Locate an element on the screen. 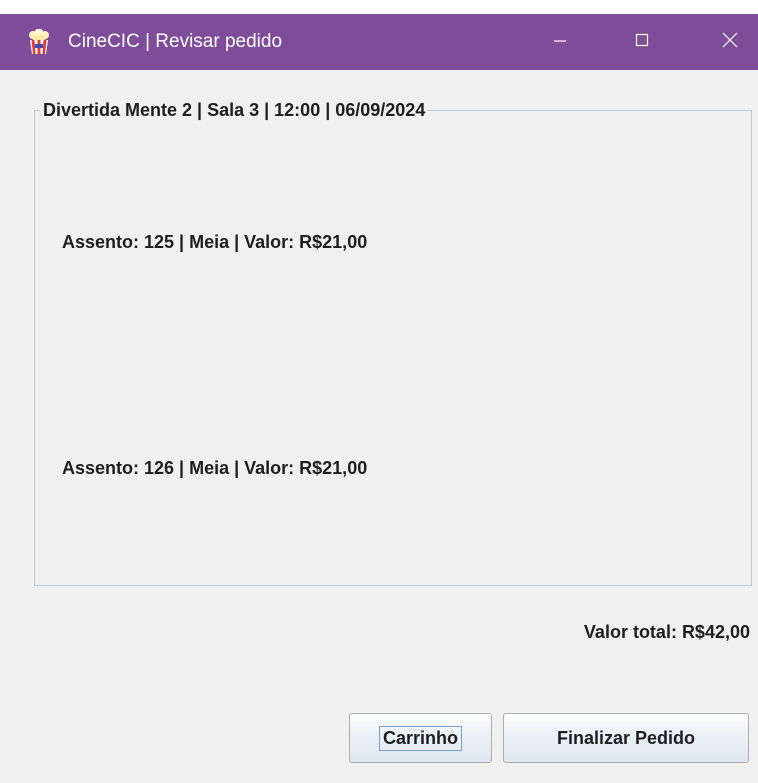 This screenshot has width=758, height=783. window-title: CineCIC | Revisar pedido is located at coordinates (175, 41).